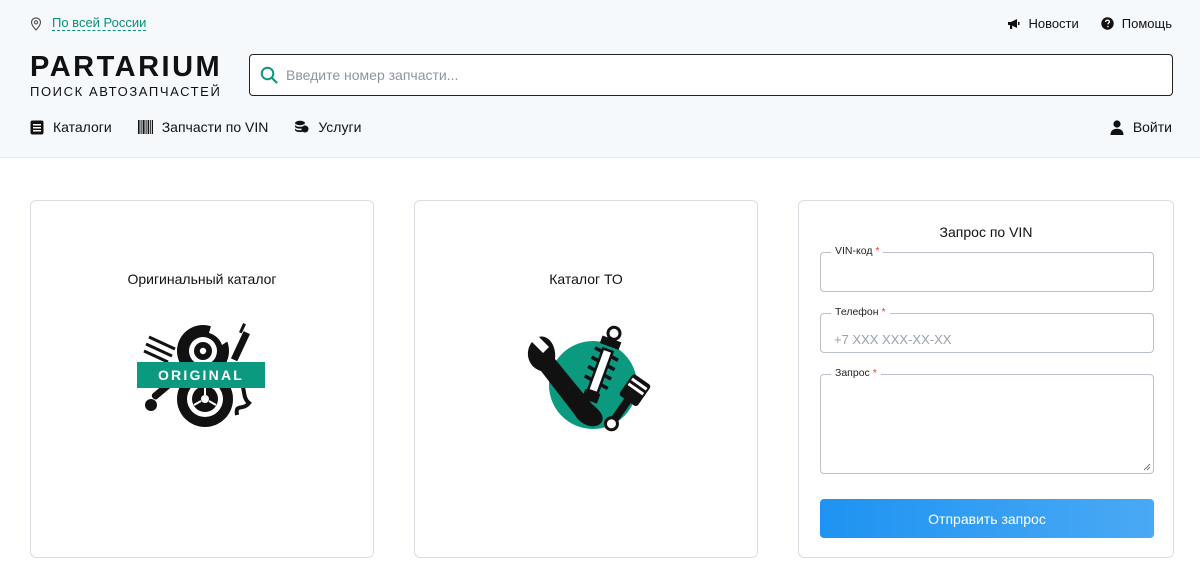 This screenshot has height=579, width=1200. I want to click on region-selector: По всей России, so click(88, 23).